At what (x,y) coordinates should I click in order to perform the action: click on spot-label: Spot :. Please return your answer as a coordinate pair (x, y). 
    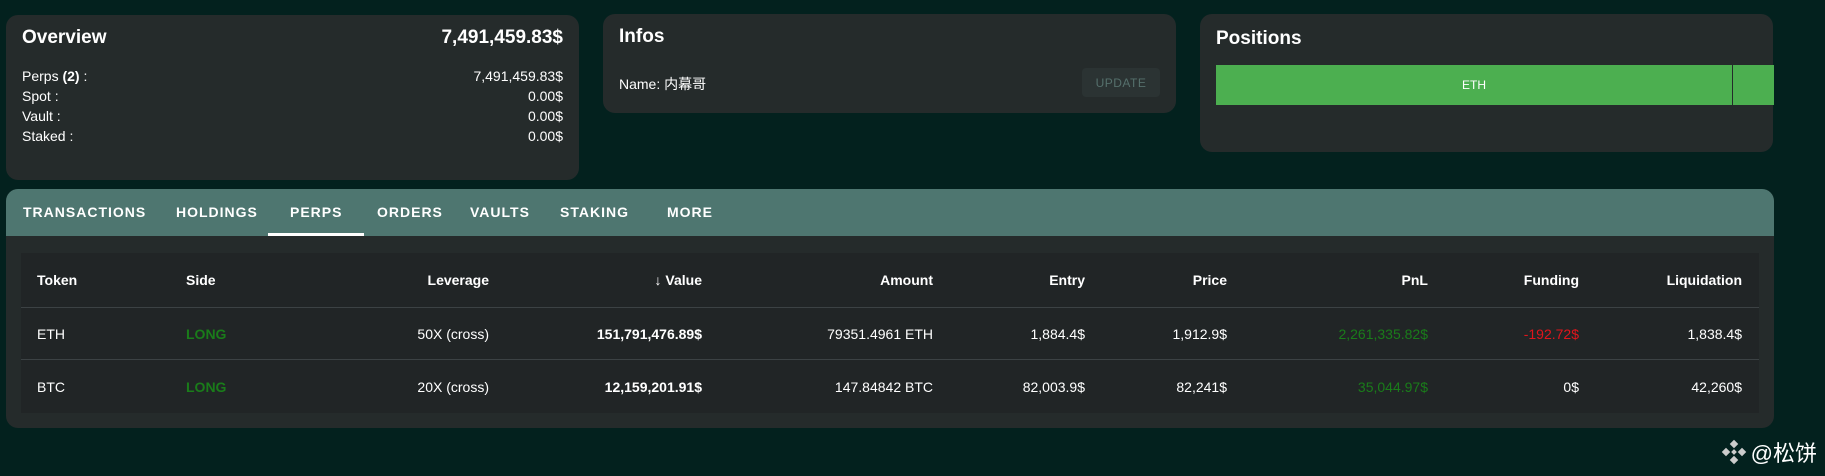
    Looking at the image, I should click on (40, 96).